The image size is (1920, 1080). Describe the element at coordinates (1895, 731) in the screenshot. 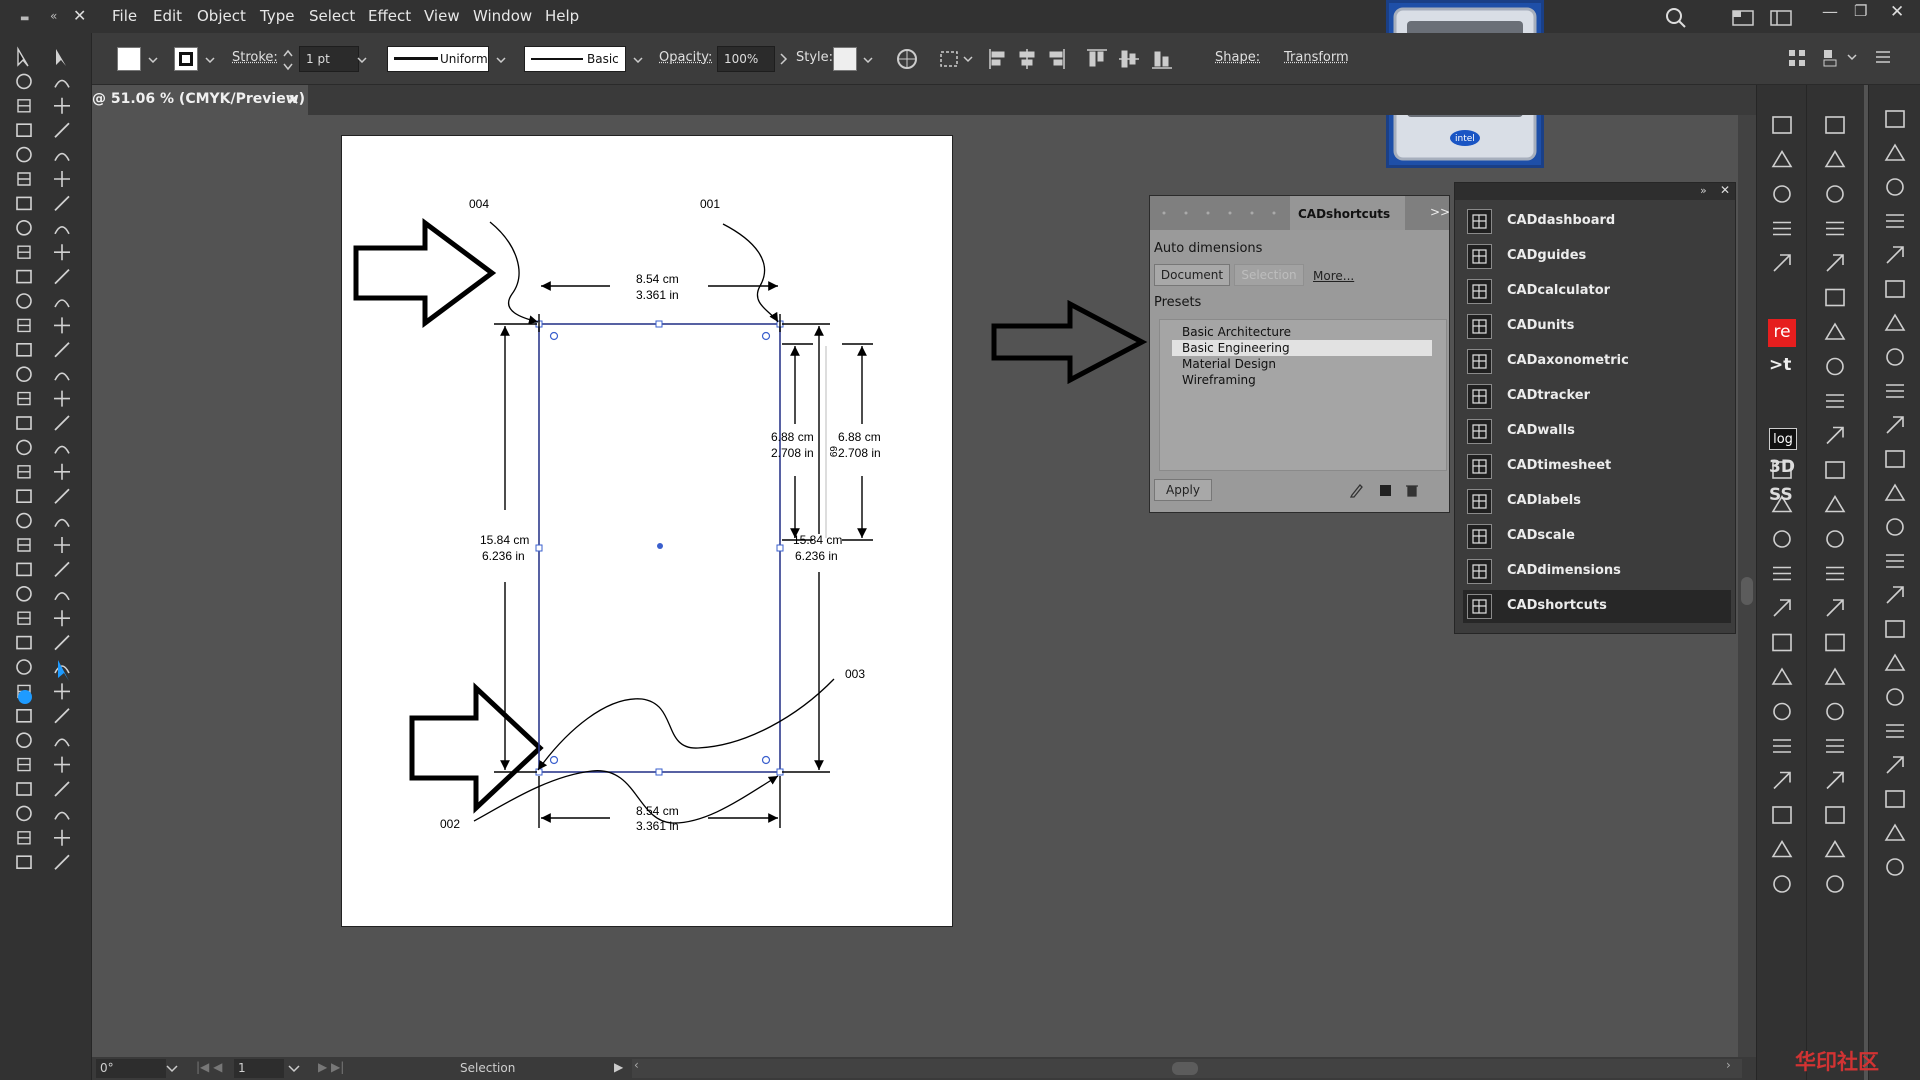

I see `dock3-tool-18-icon` at that location.